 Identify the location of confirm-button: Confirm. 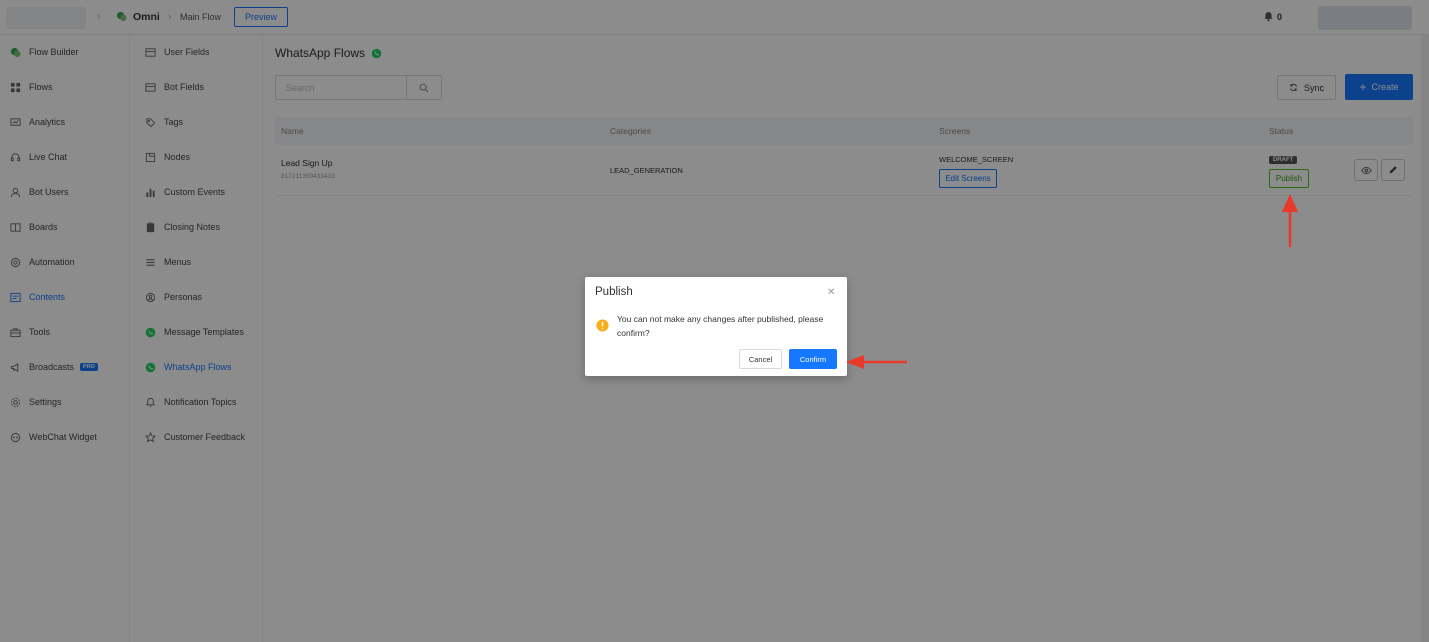
(813, 359).